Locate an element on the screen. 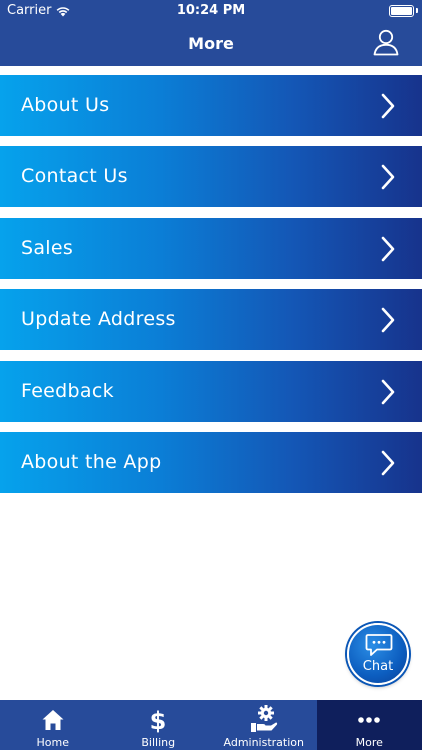 The height and width of the screenshot is (750, 422). dollar-icon: $ is located at coordinates (158, 720).